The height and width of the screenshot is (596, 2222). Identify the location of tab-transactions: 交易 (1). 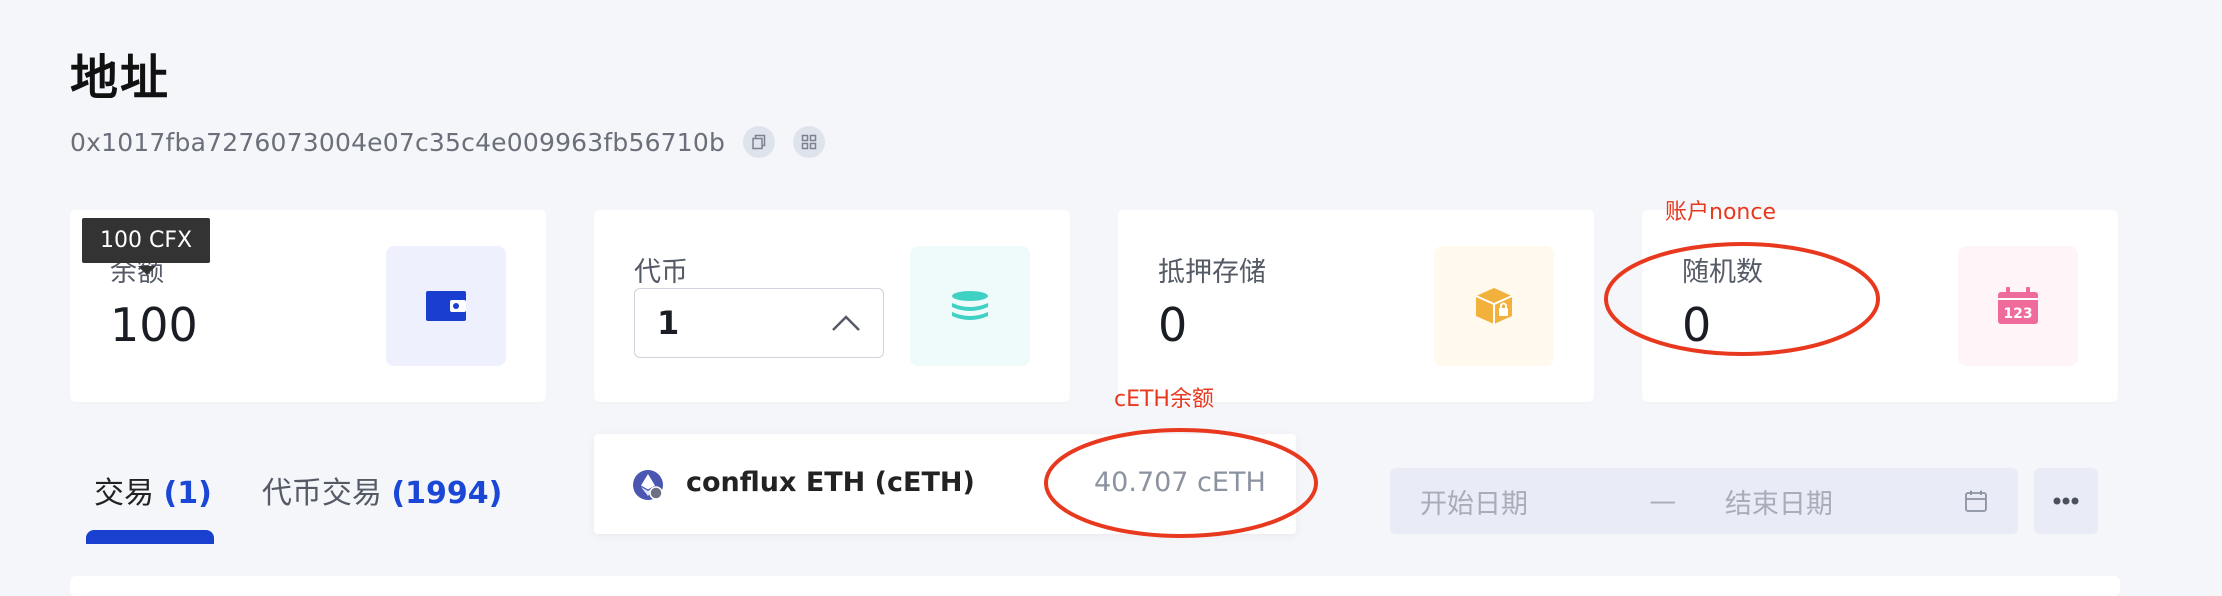
(153, 490).